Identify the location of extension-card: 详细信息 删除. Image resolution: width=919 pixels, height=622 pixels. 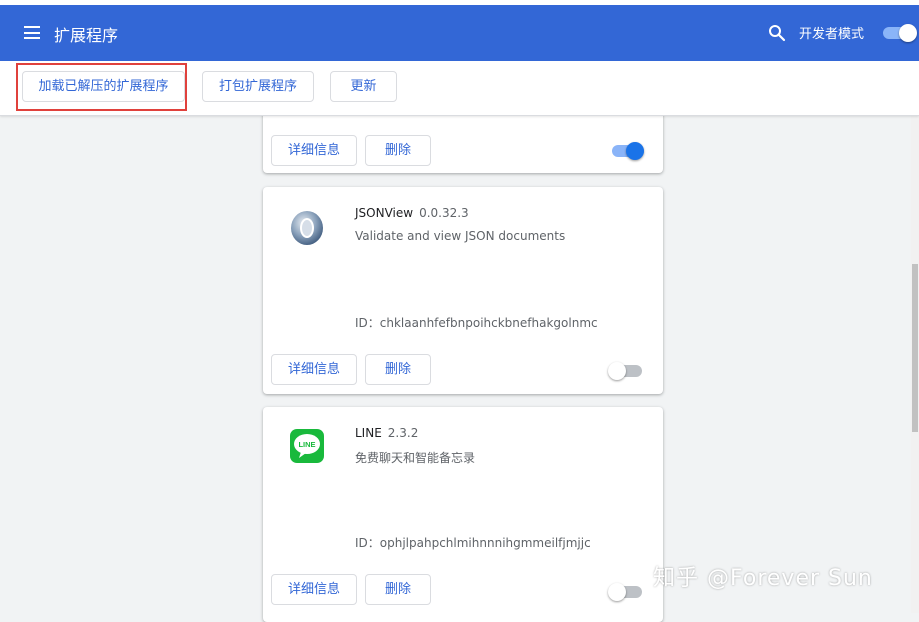
(463, 140).